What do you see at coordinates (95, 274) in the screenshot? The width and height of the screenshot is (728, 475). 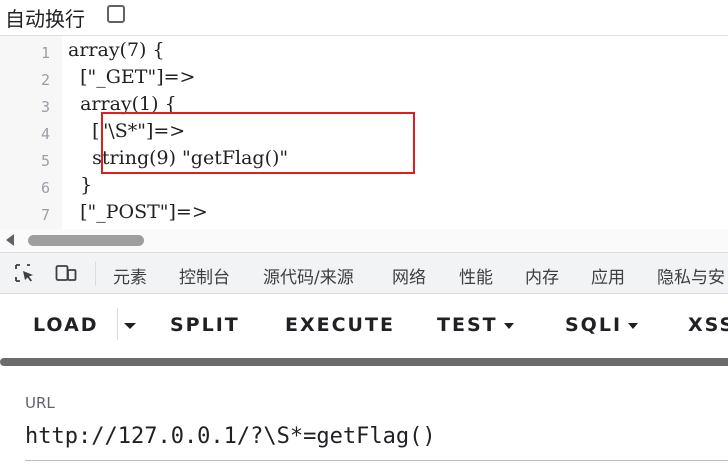 I see `tab-separator` at bounding box center [95, 274].